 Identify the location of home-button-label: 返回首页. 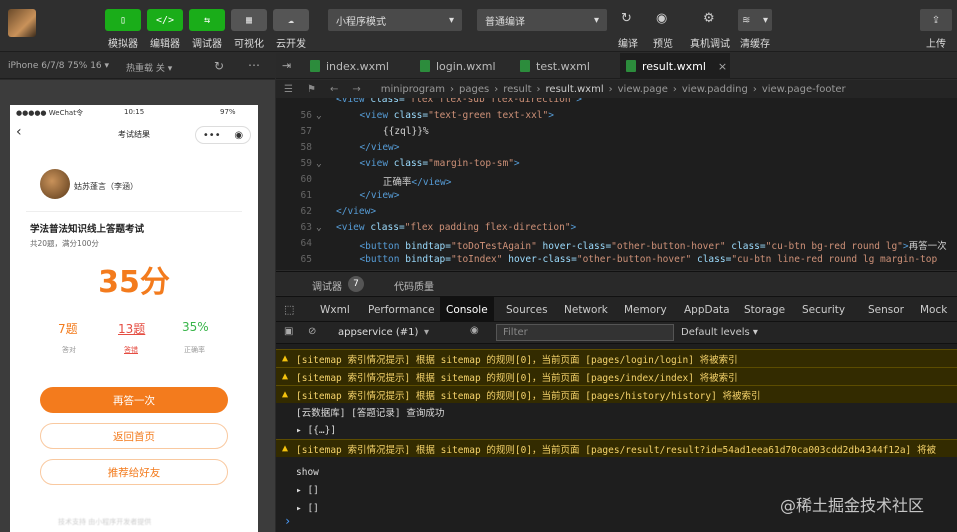
(134, 436).